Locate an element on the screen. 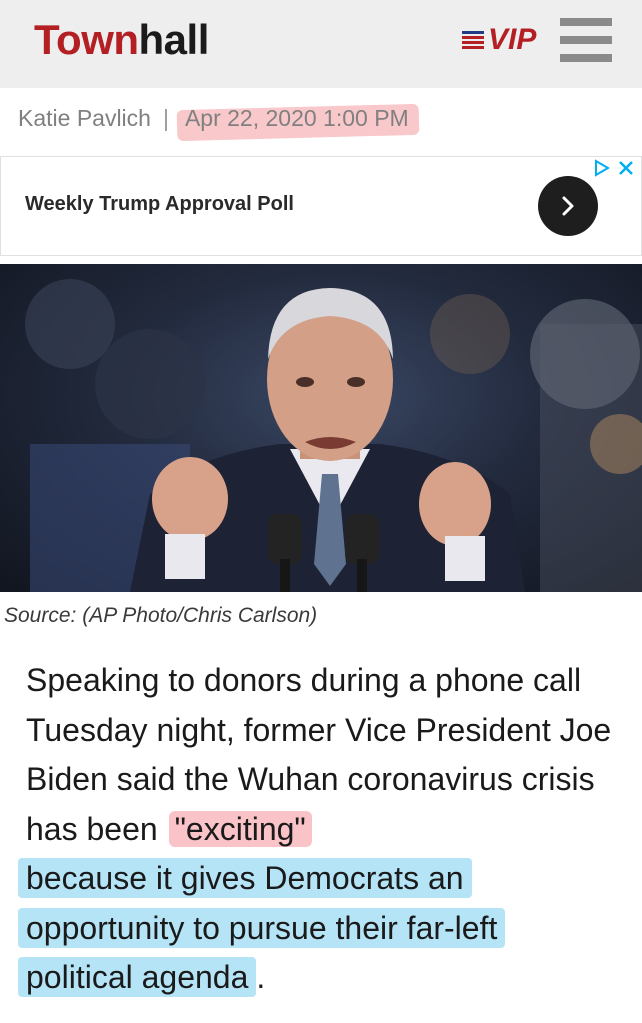  vip-link: VIP is located at coordinates (499, 40).